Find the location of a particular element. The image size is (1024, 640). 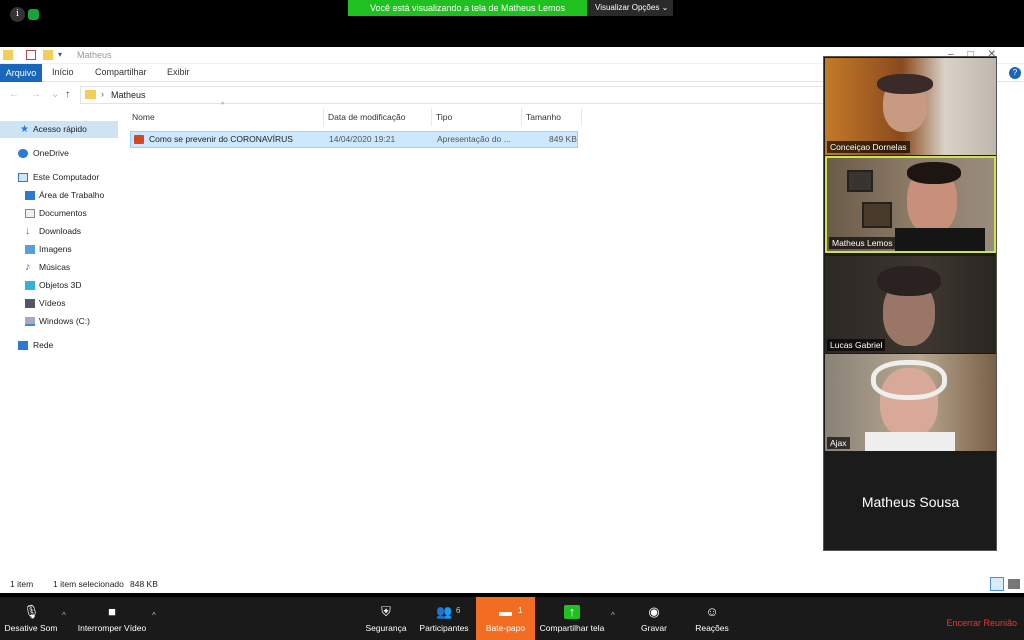

nav-label: Windows (C:) is located at coordinates (65, 321).